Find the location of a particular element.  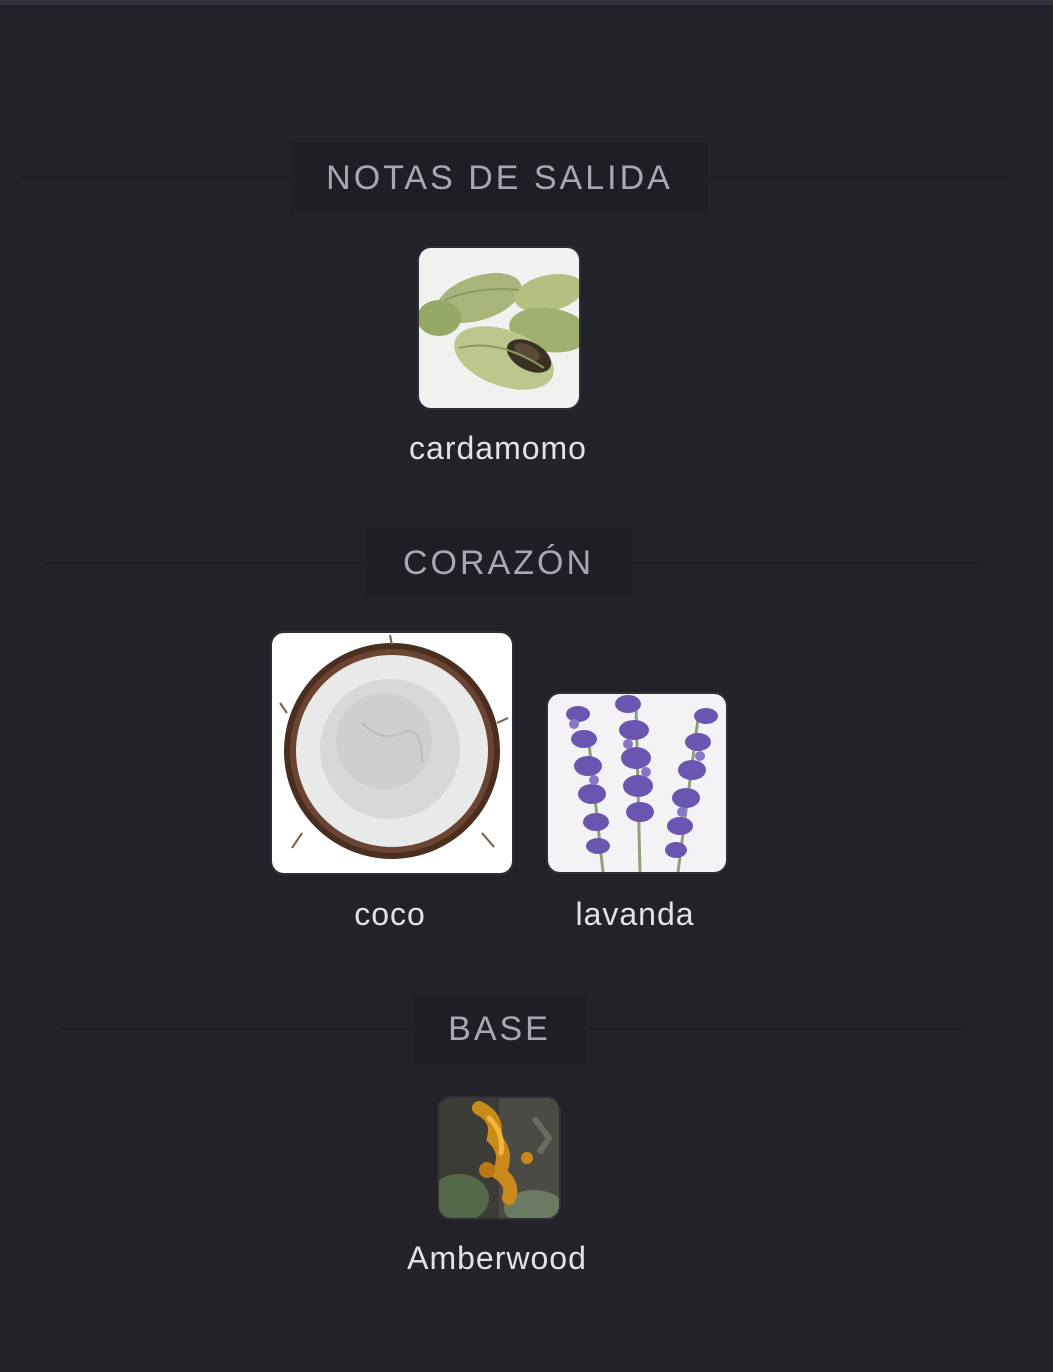

note-name: cardamomo is located at coordinates (498, 448).